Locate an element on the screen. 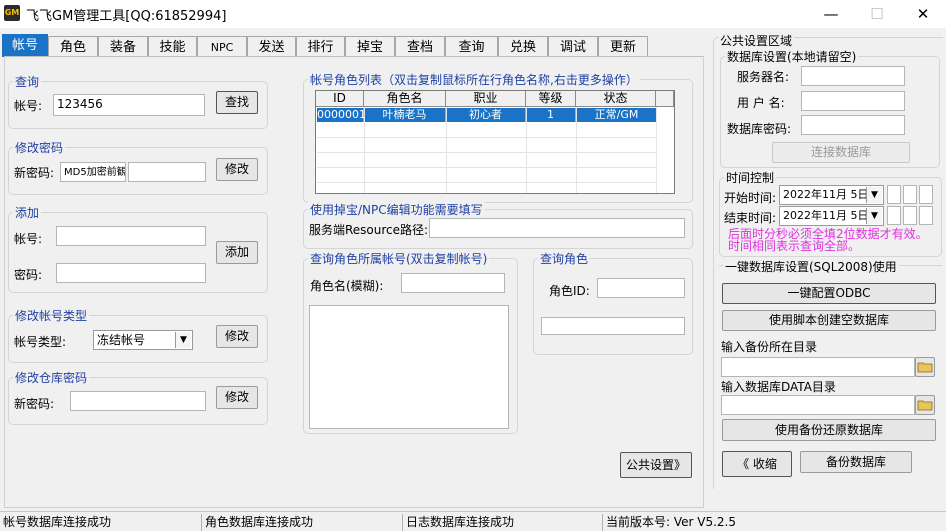  tab-role: 角色 is located at coordinates (73, 46).